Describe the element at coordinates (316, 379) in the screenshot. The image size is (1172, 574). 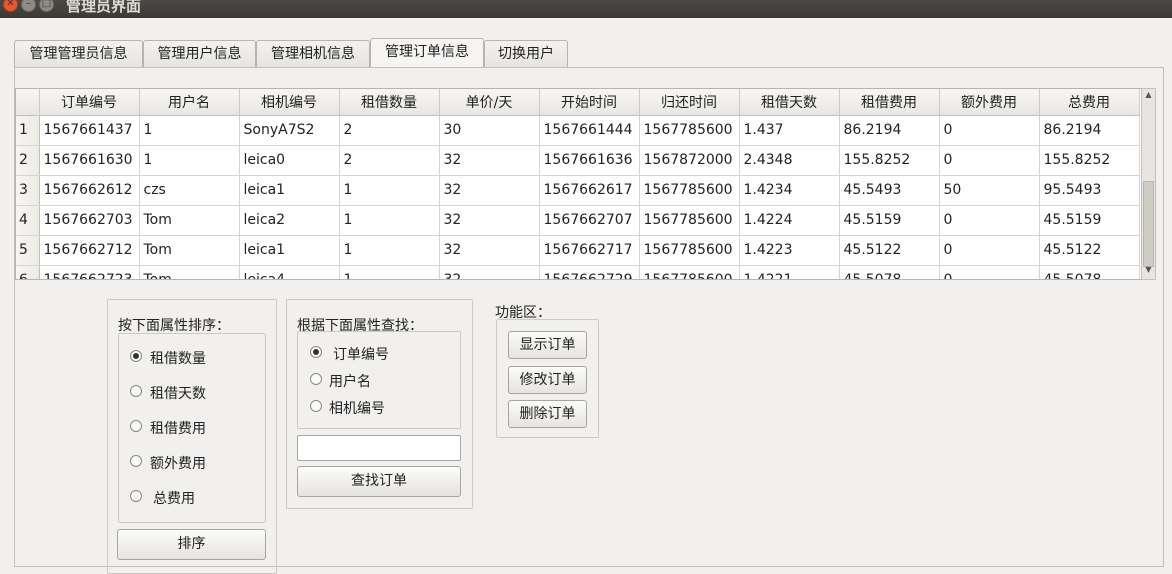
I see `search-radio-username` at that location.